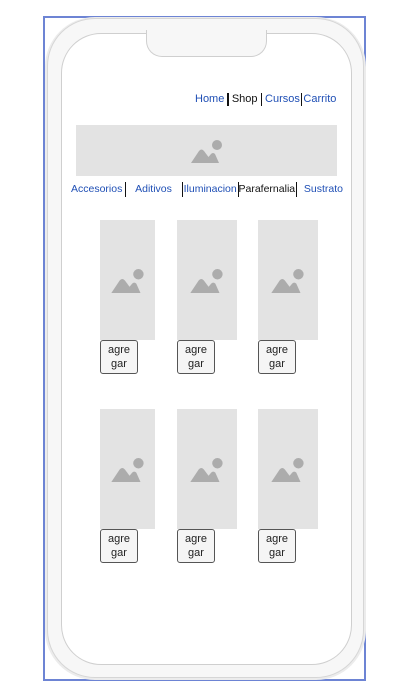  I want to click on category-accesorios-link: Accesorios, so click(96, 189).